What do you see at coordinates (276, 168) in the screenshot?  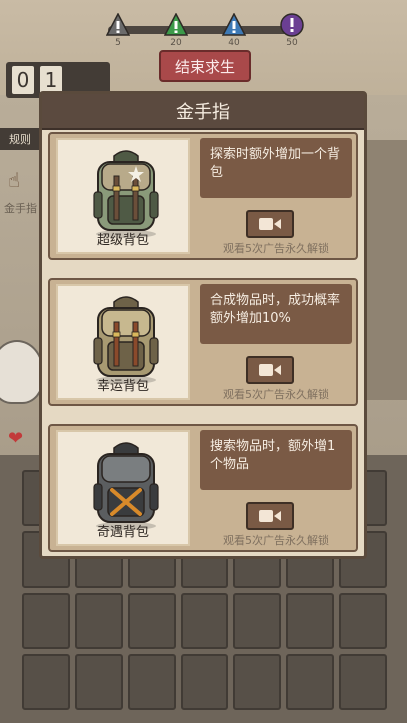 I see `card-description: 探索时额外增加一个背包` at bounding box center [276, 168].